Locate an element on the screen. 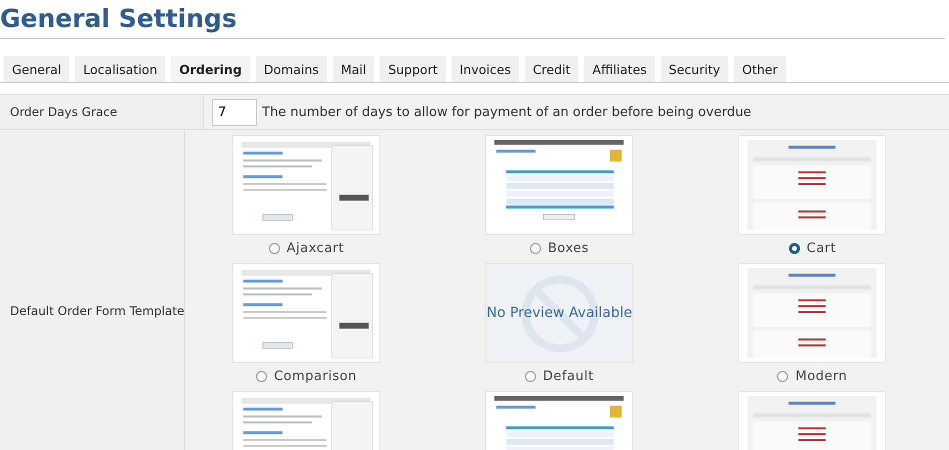 The height and width of the screenshot is (450, 949). page-title: General Settings is located at coordinates (472, 19).